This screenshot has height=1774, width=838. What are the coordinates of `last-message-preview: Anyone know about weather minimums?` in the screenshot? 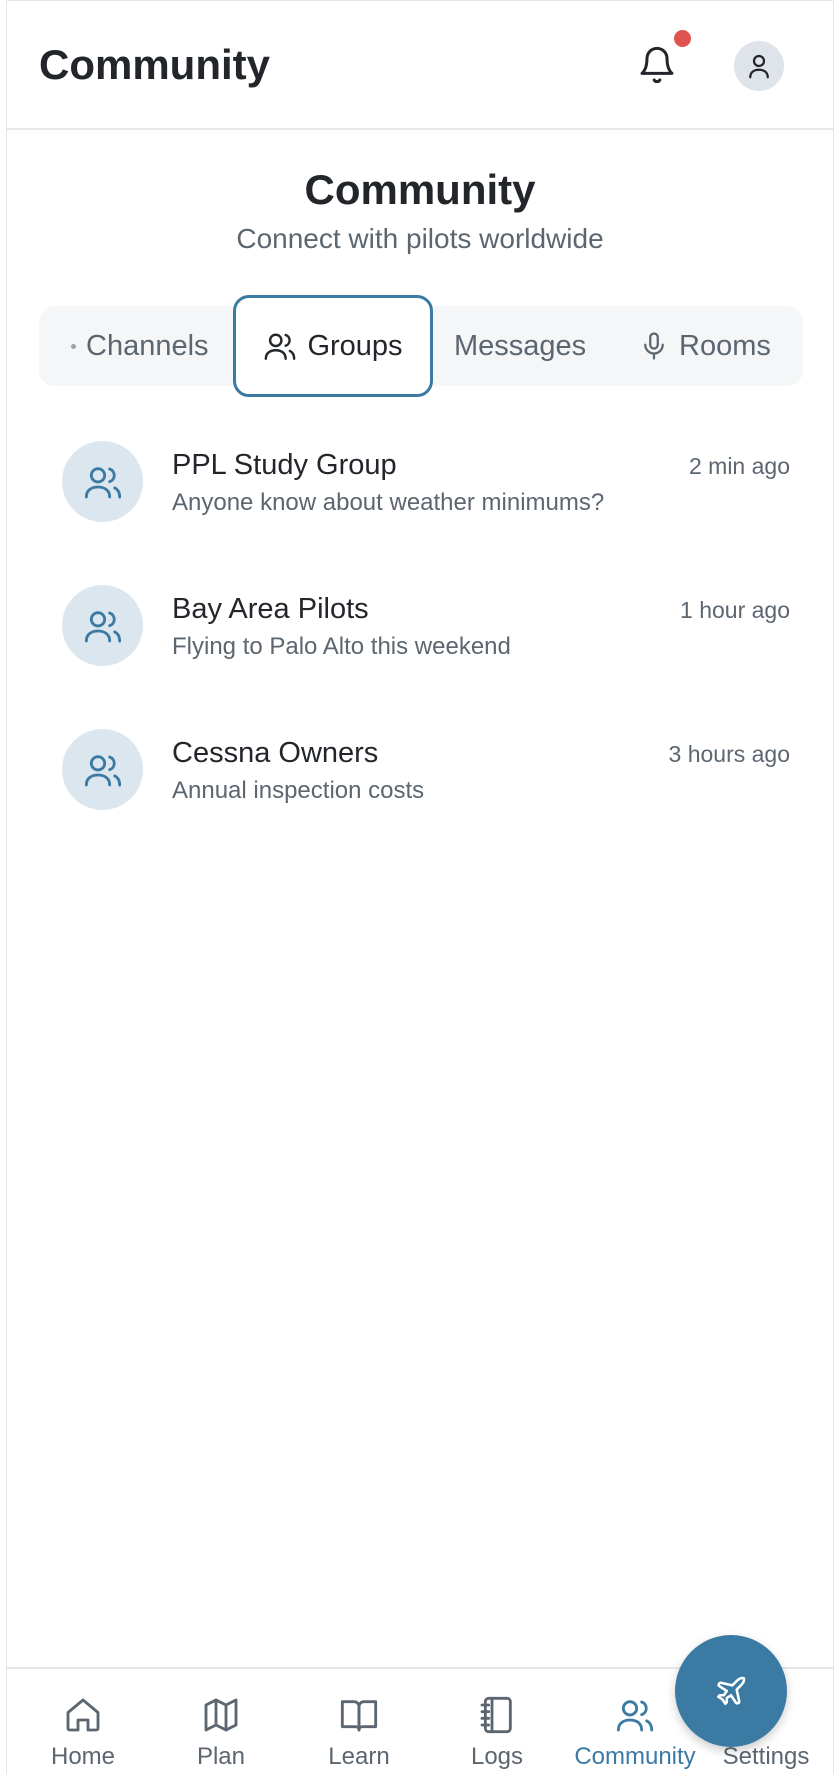 It's located at (388, 502).